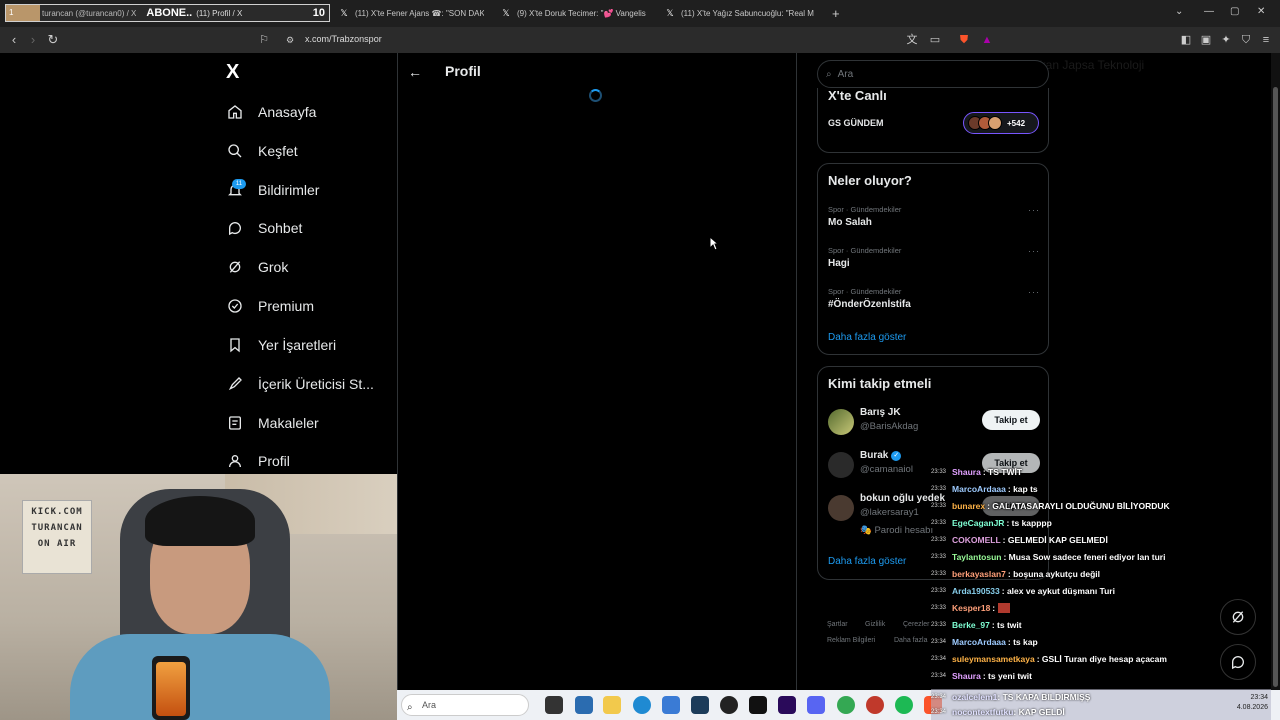  Describe the element at coordinates (933, 120) in the screenshot. I see `live-card: X'te Canlı GS GÜNDEM +542` at that location.